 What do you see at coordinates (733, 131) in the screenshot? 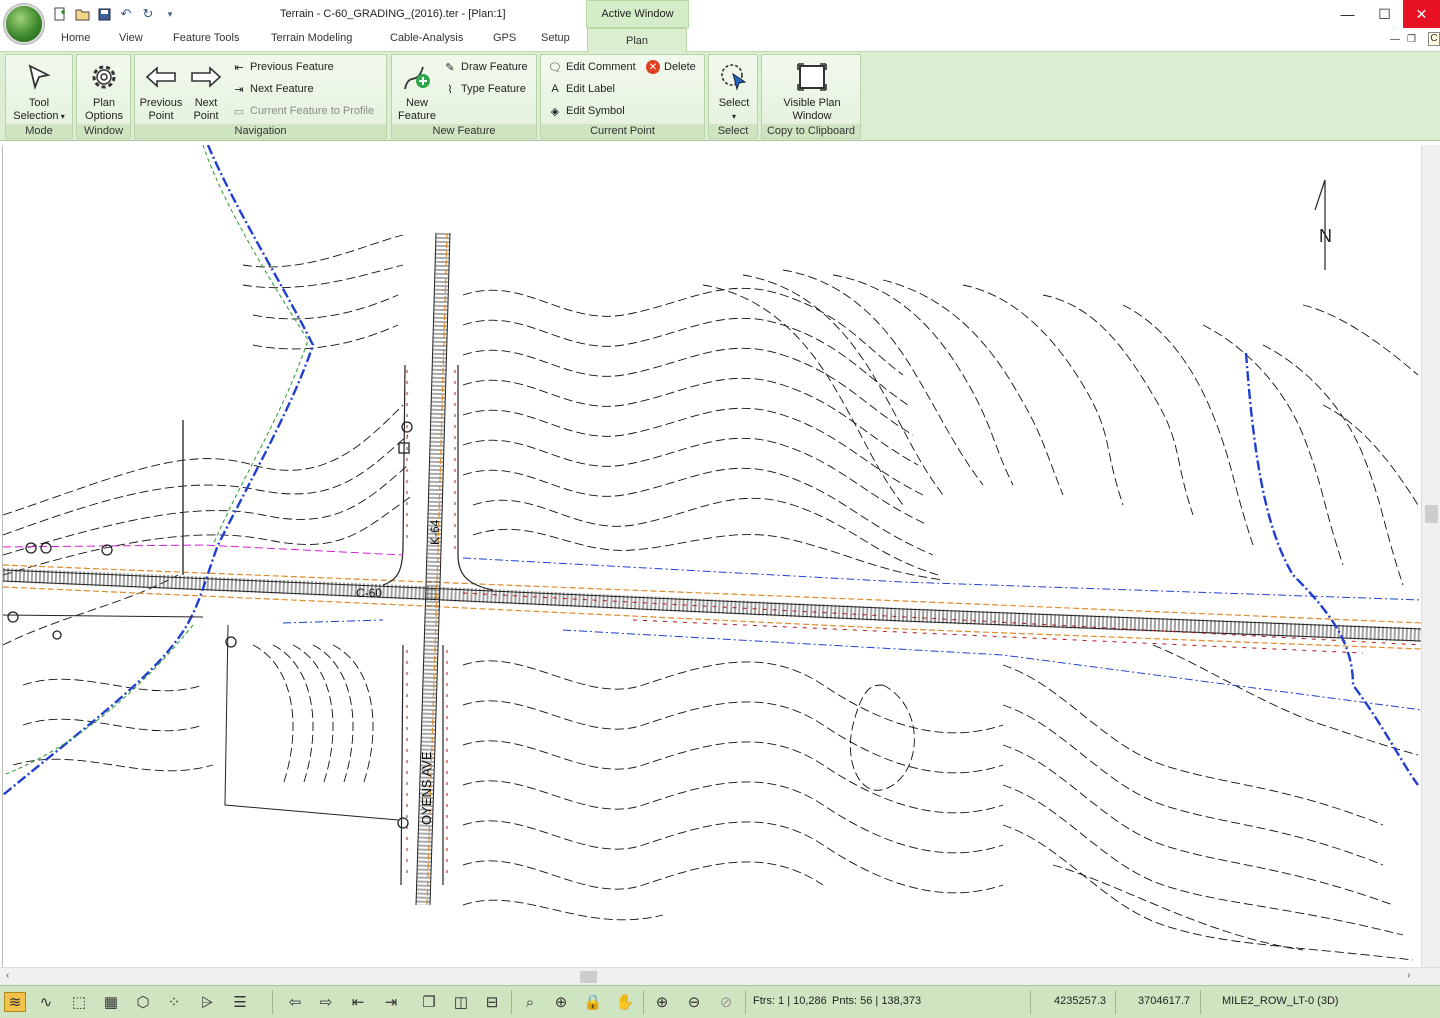
I see `group-label-select: Select` at bounding box center [733, 131].